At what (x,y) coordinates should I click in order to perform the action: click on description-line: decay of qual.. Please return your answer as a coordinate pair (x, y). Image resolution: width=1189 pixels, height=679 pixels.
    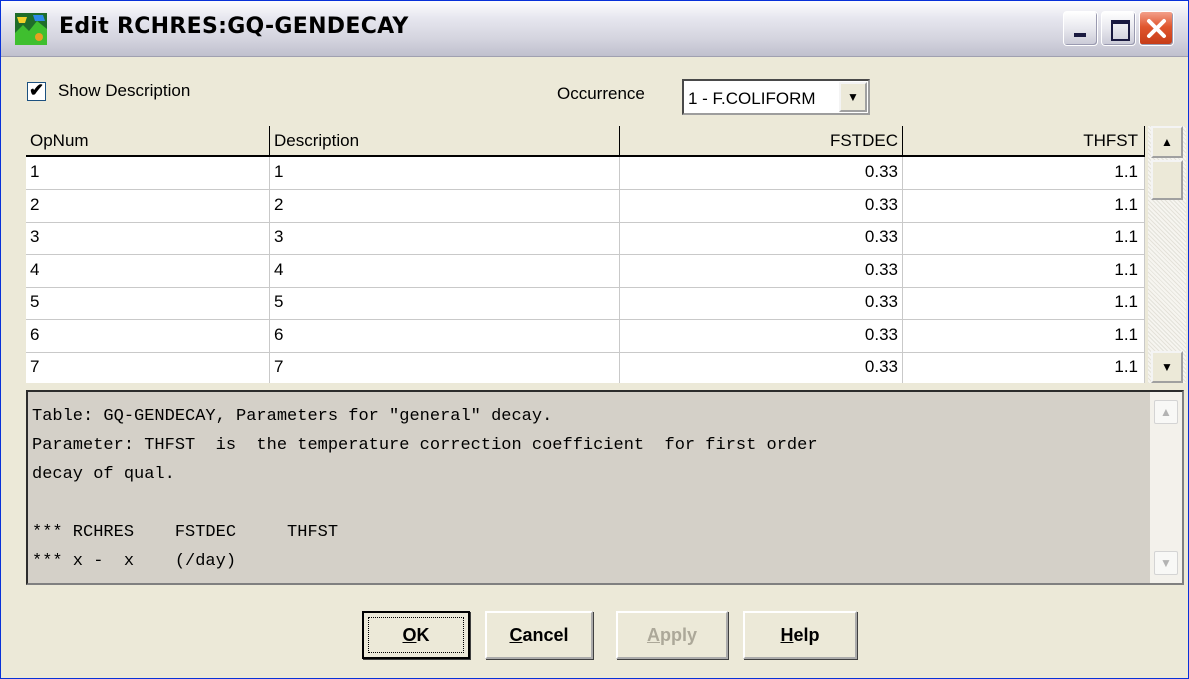
    Looking at the image, I should click on (103, 474).